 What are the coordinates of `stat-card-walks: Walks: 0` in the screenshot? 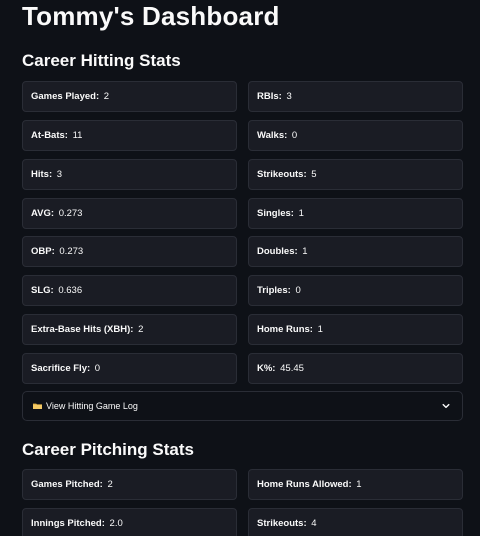 It's located at (355, 135).